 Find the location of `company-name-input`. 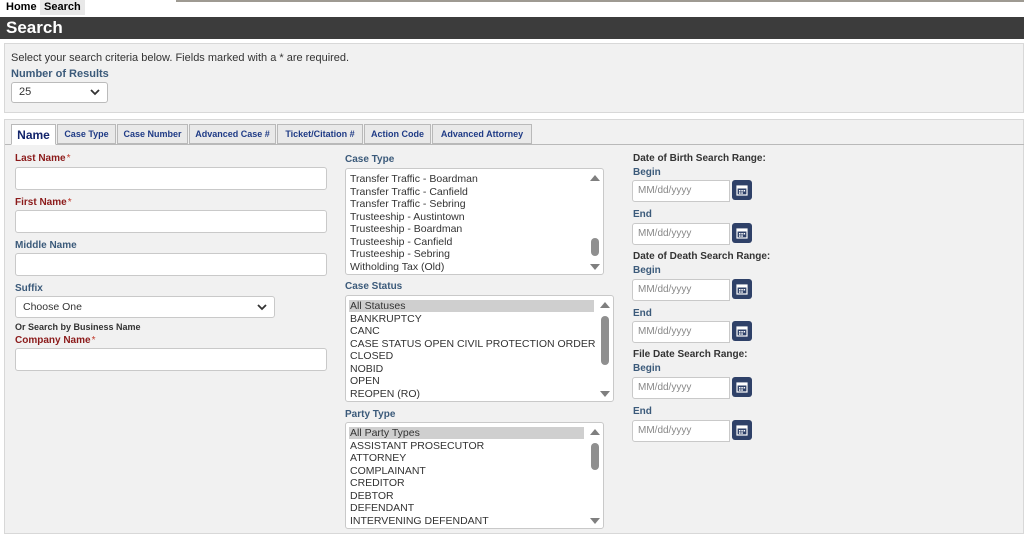

company-name-input is located at coordinates (171, 359).